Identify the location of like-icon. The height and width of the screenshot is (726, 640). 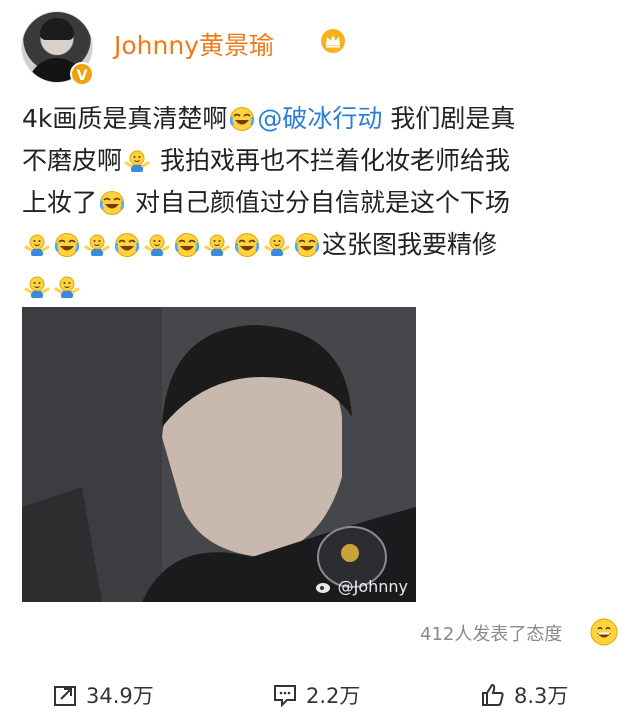
(493, 694).